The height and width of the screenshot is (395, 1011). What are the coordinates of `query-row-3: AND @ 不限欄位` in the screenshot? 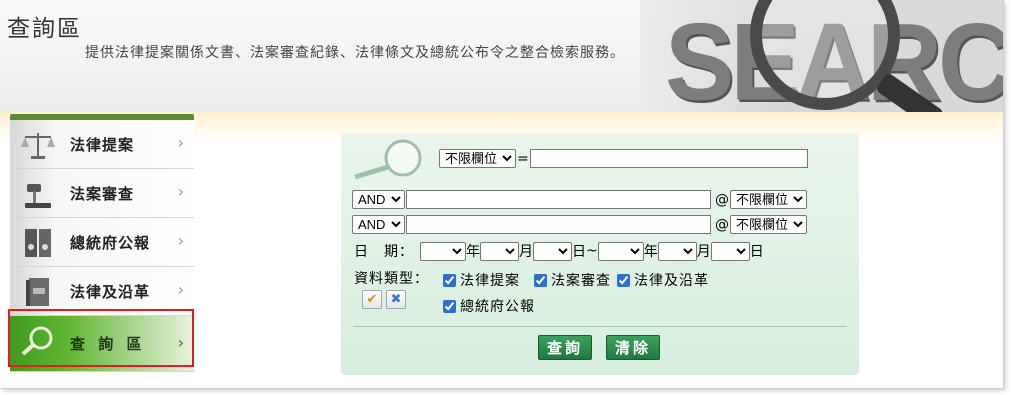 It's located at (579, 224).